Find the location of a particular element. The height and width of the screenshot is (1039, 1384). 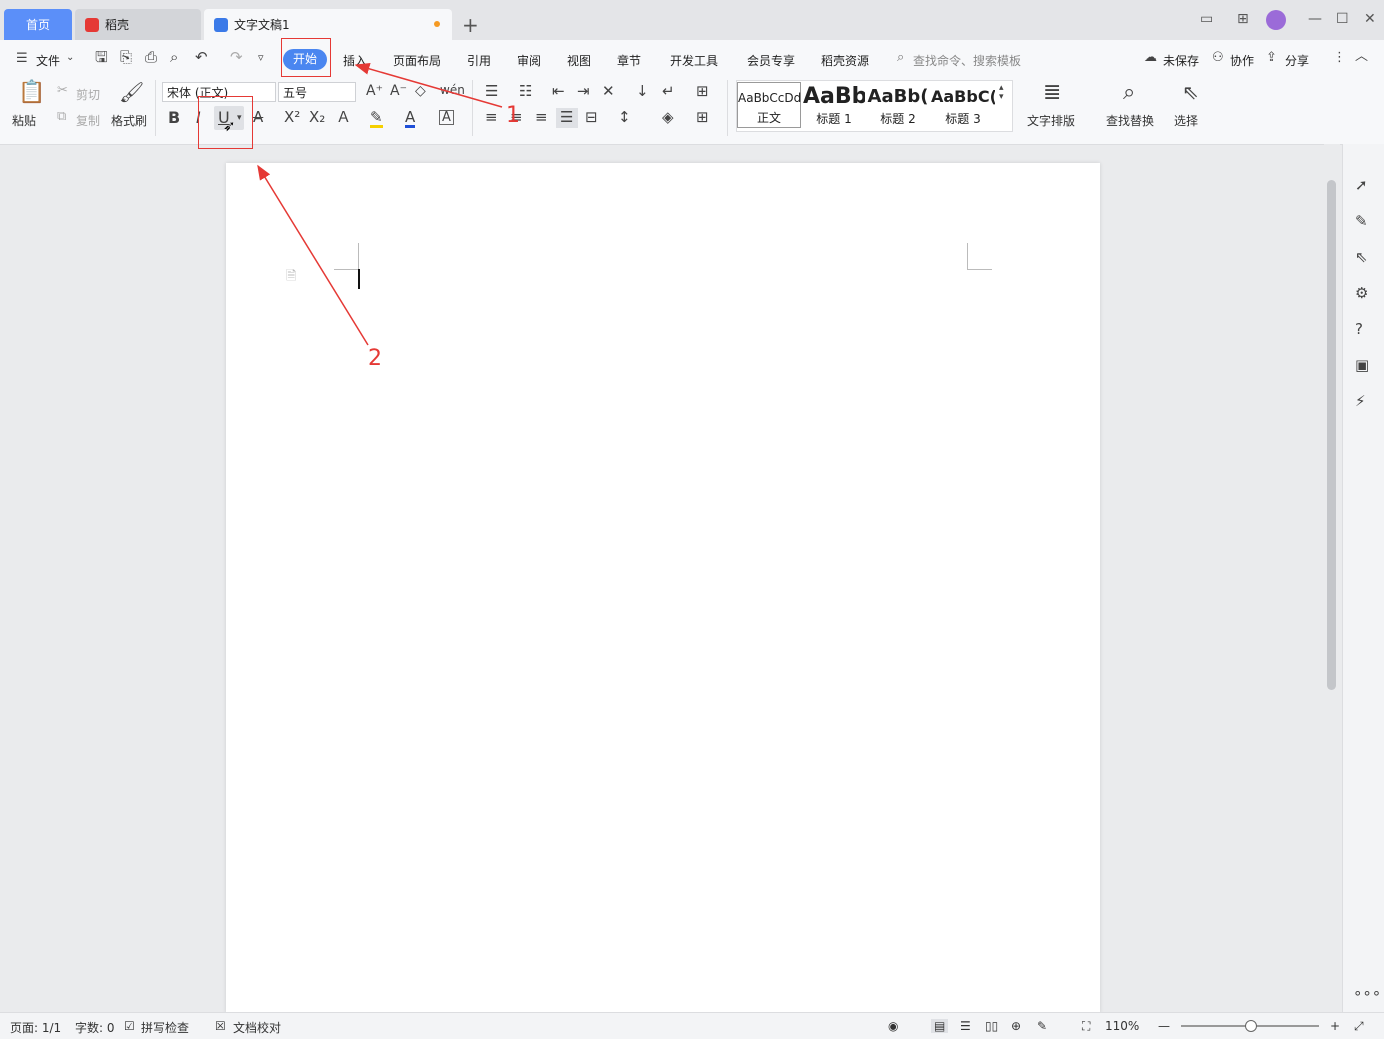

zoom-slider-handle is located at coordinates (1251, 1026).